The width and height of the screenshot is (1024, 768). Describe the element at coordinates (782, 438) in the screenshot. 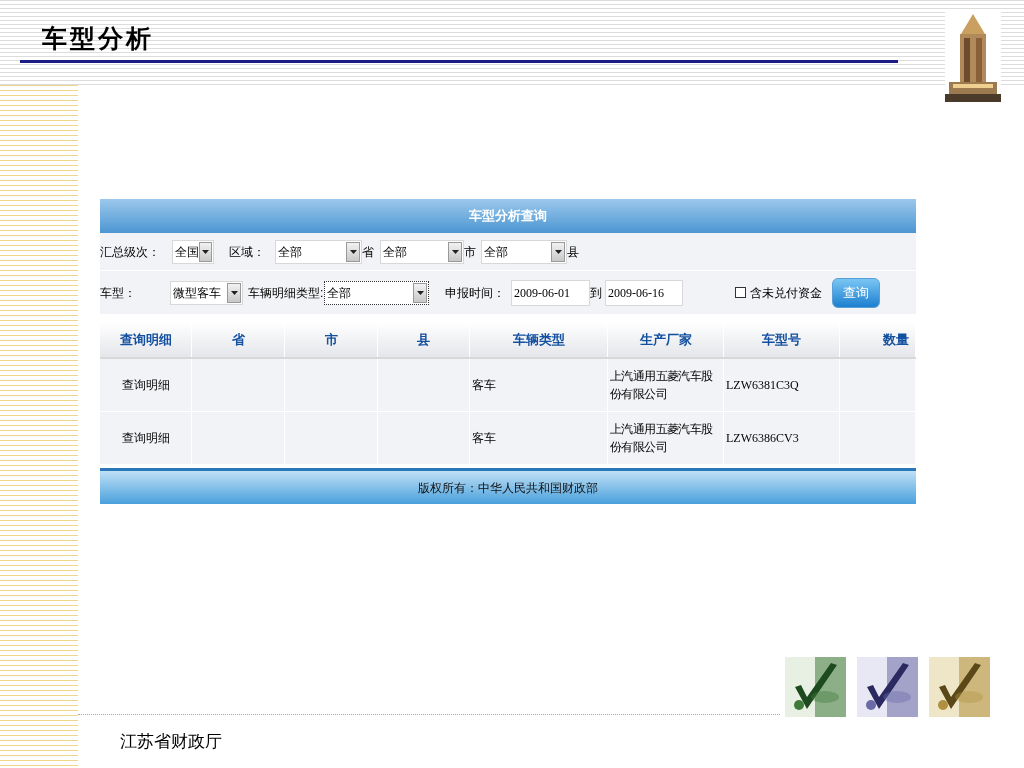

I see `table-cell: LZW6386CV3` at that location.